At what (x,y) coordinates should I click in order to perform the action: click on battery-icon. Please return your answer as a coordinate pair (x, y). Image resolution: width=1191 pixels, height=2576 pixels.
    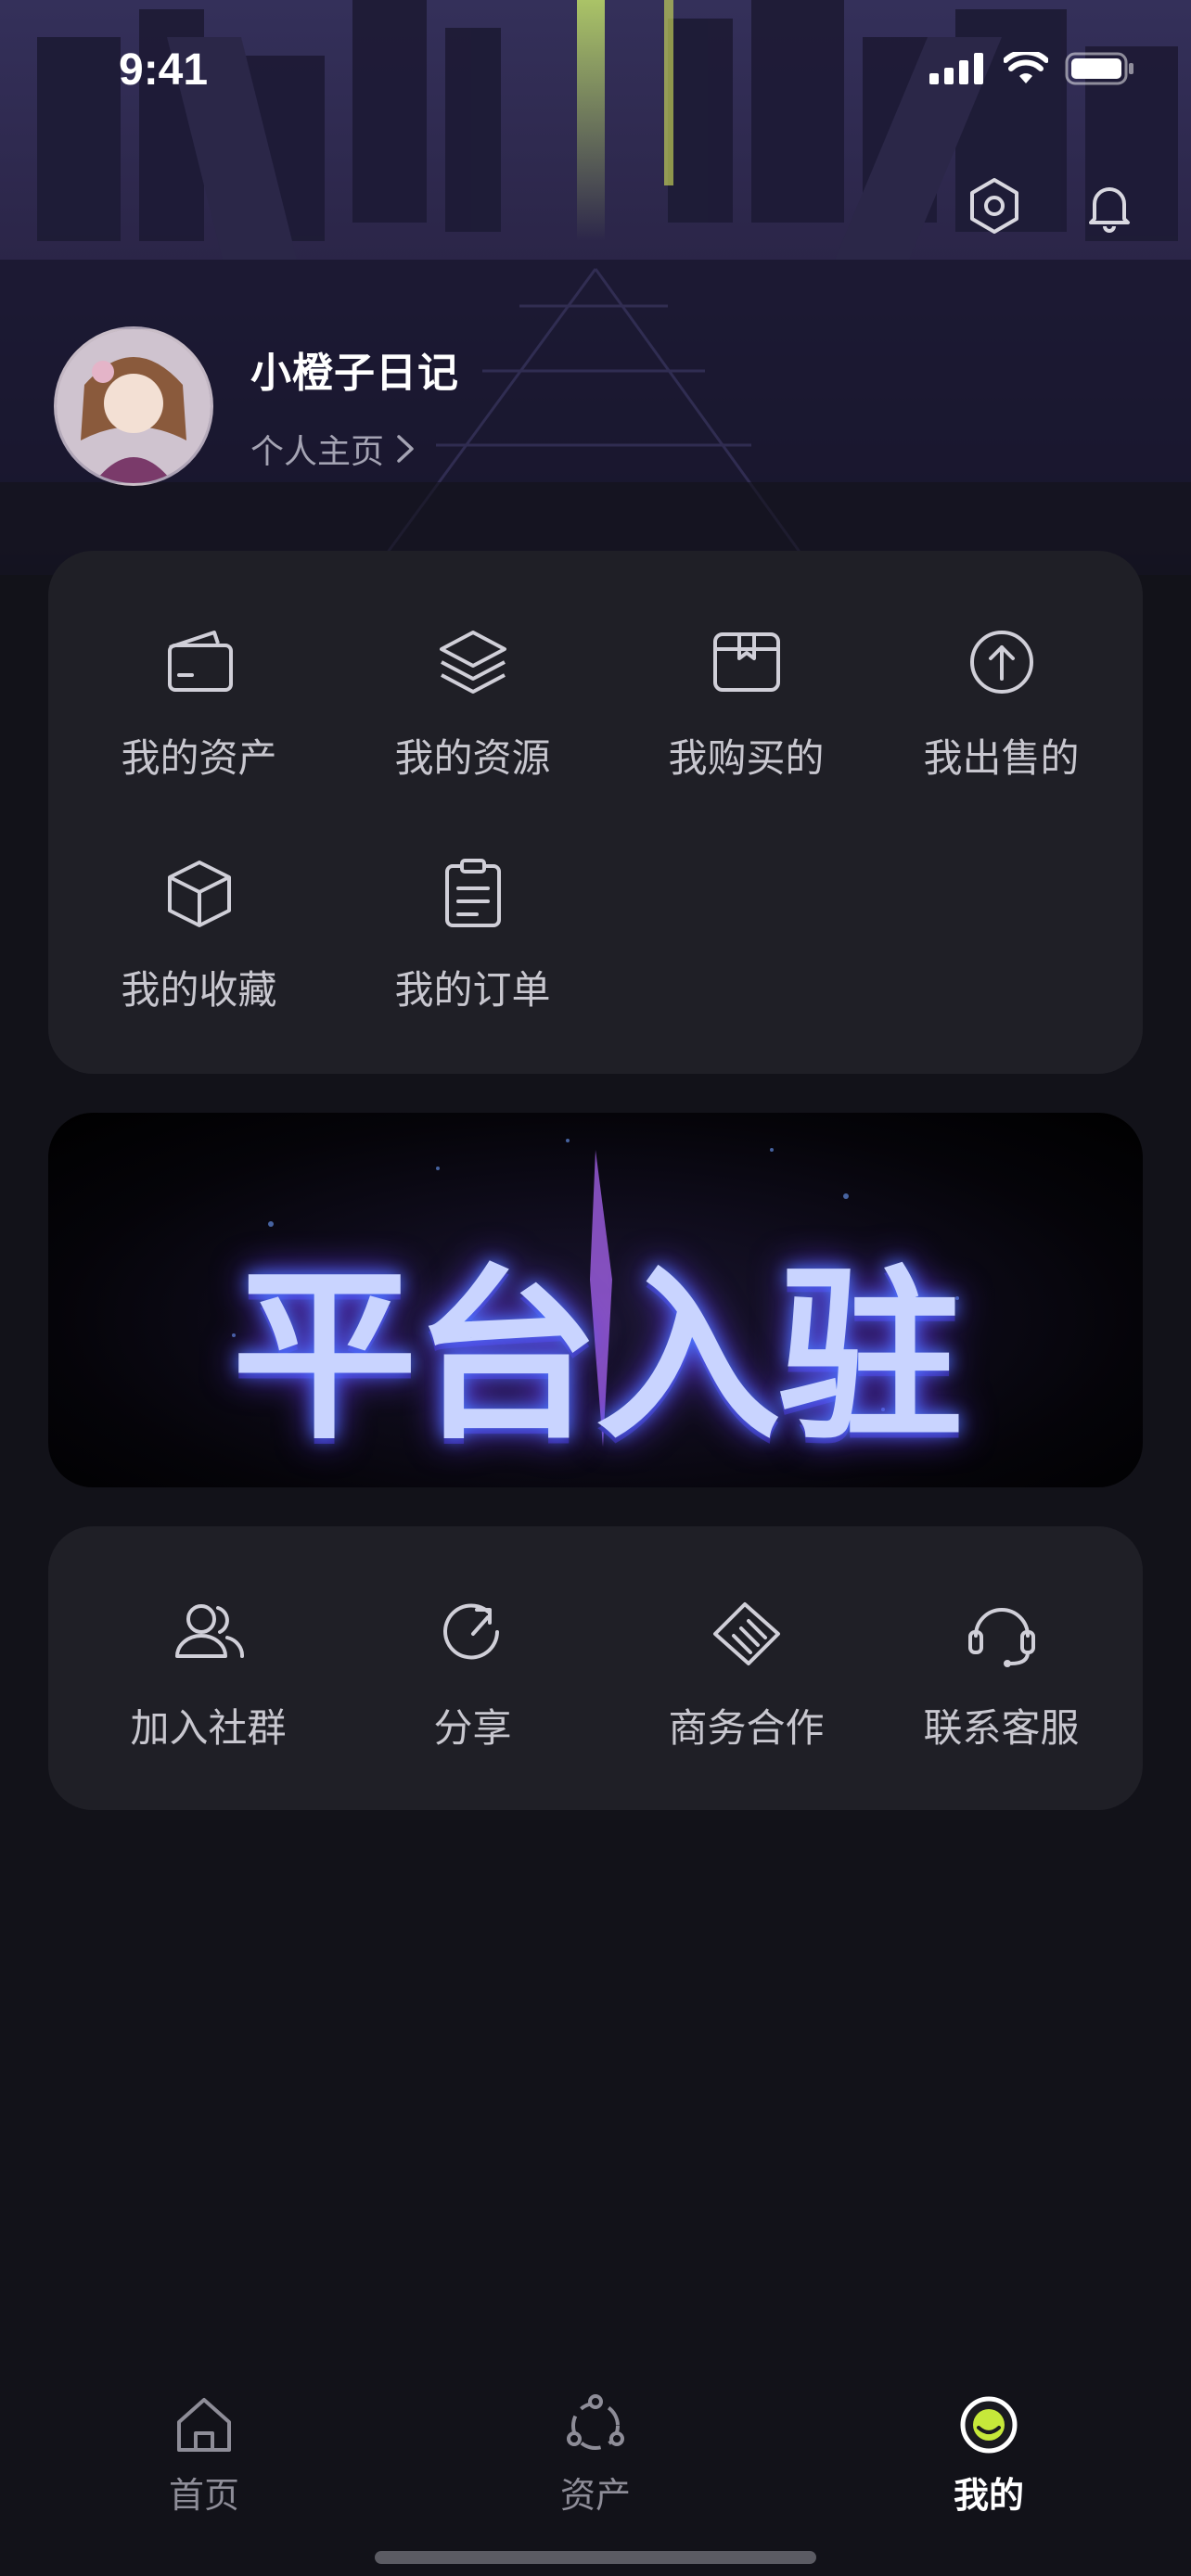
    Looking at the image, I should click on (1099, 68).